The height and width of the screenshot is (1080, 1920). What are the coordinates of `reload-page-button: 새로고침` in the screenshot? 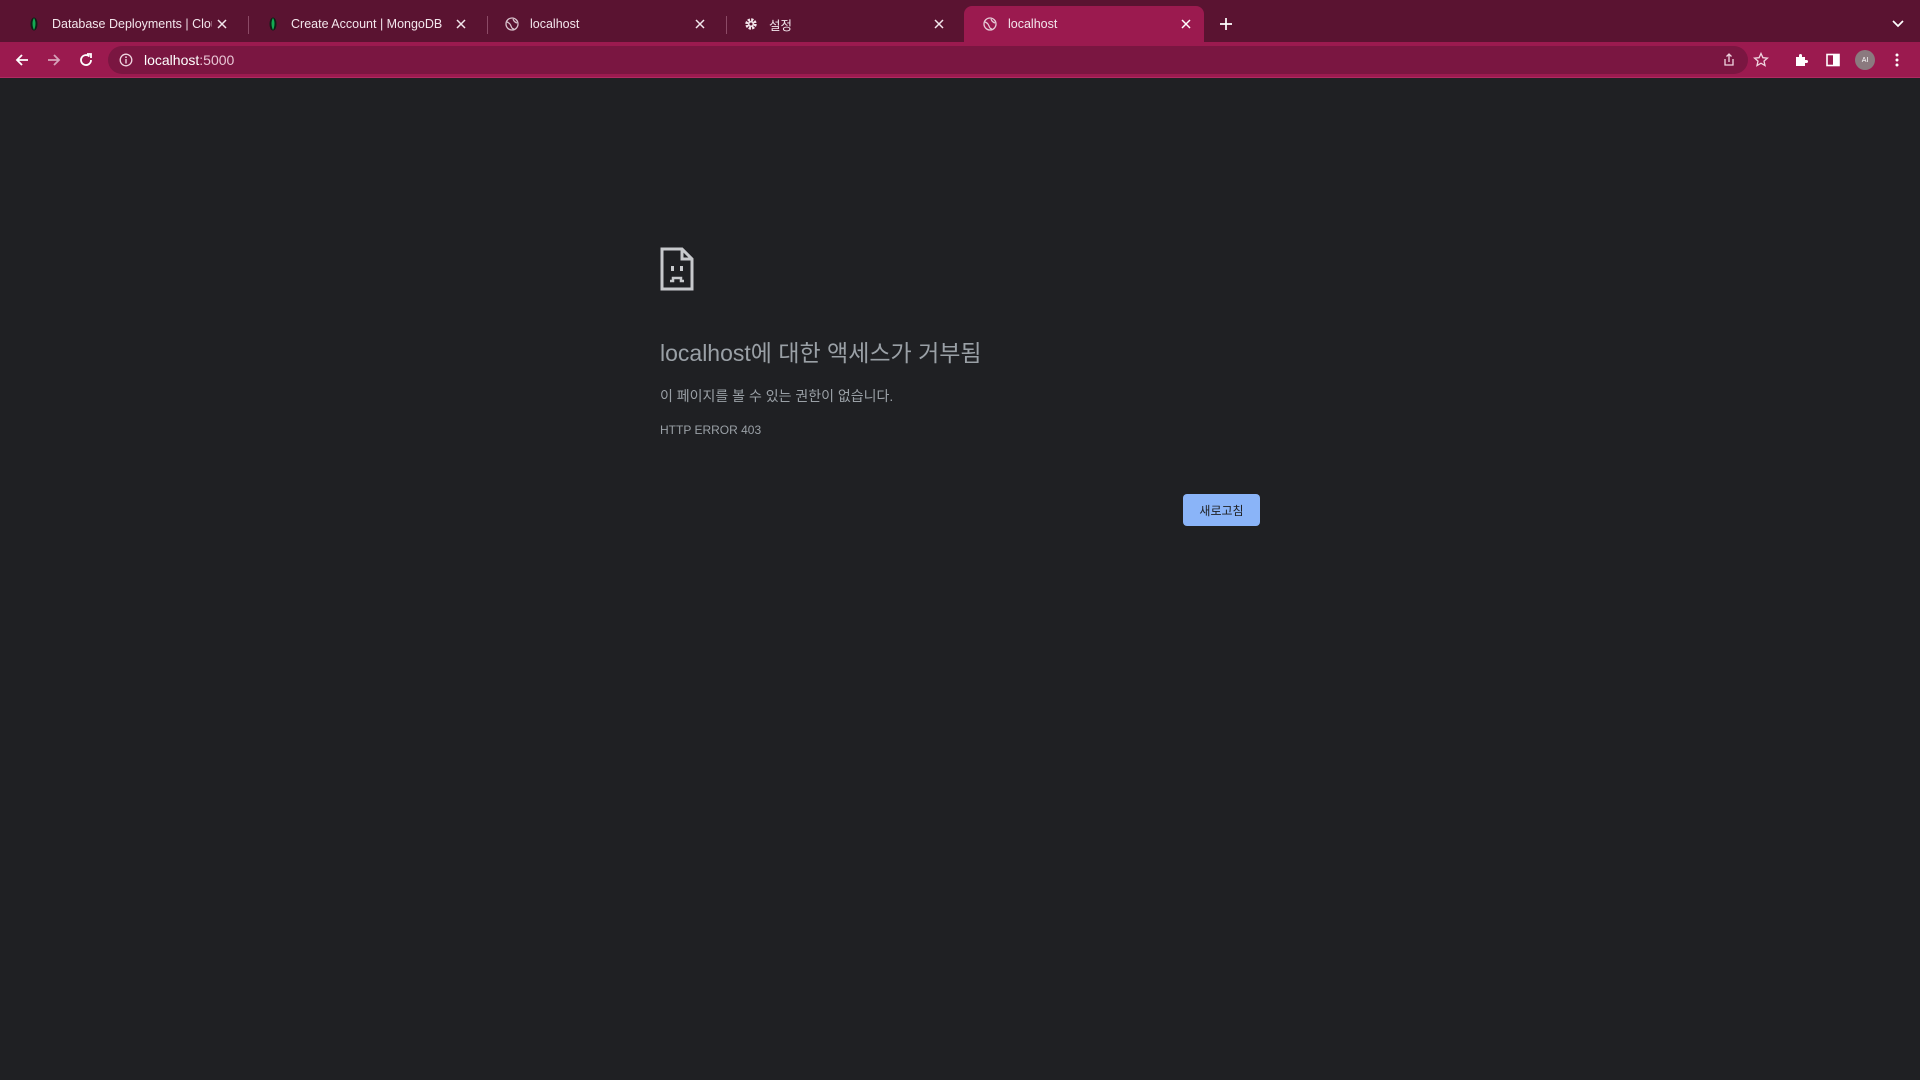 It's located at (1221, 510).